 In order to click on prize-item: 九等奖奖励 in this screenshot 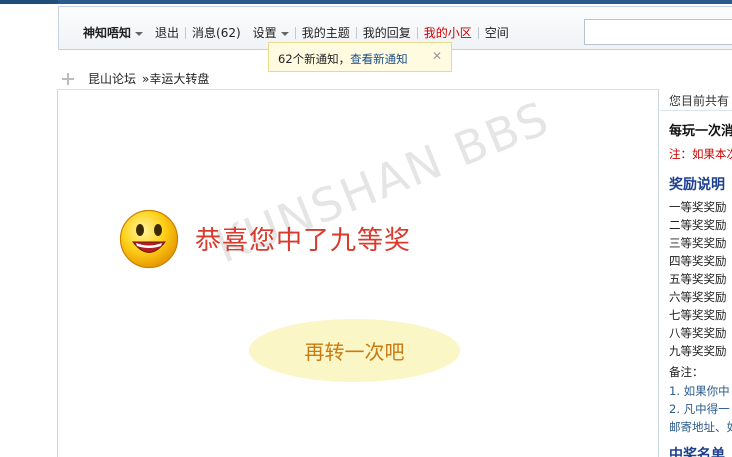, I will do `click(698, 351)`.